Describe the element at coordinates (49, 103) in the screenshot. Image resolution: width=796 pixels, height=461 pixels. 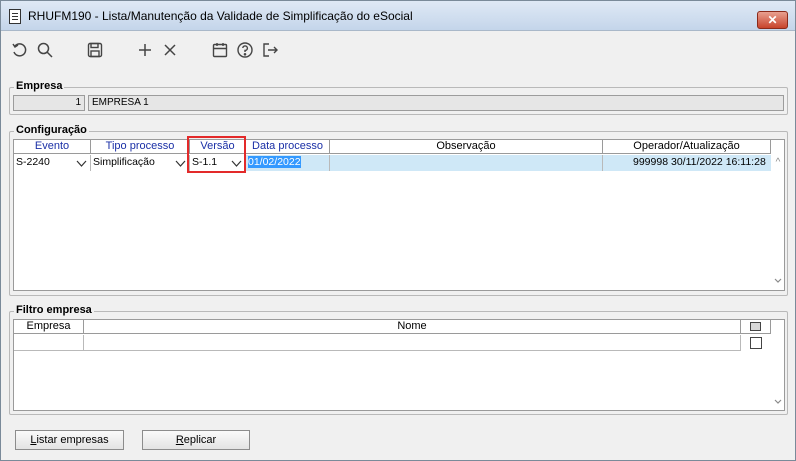
I see `empresa-code-field: 1` at that location.